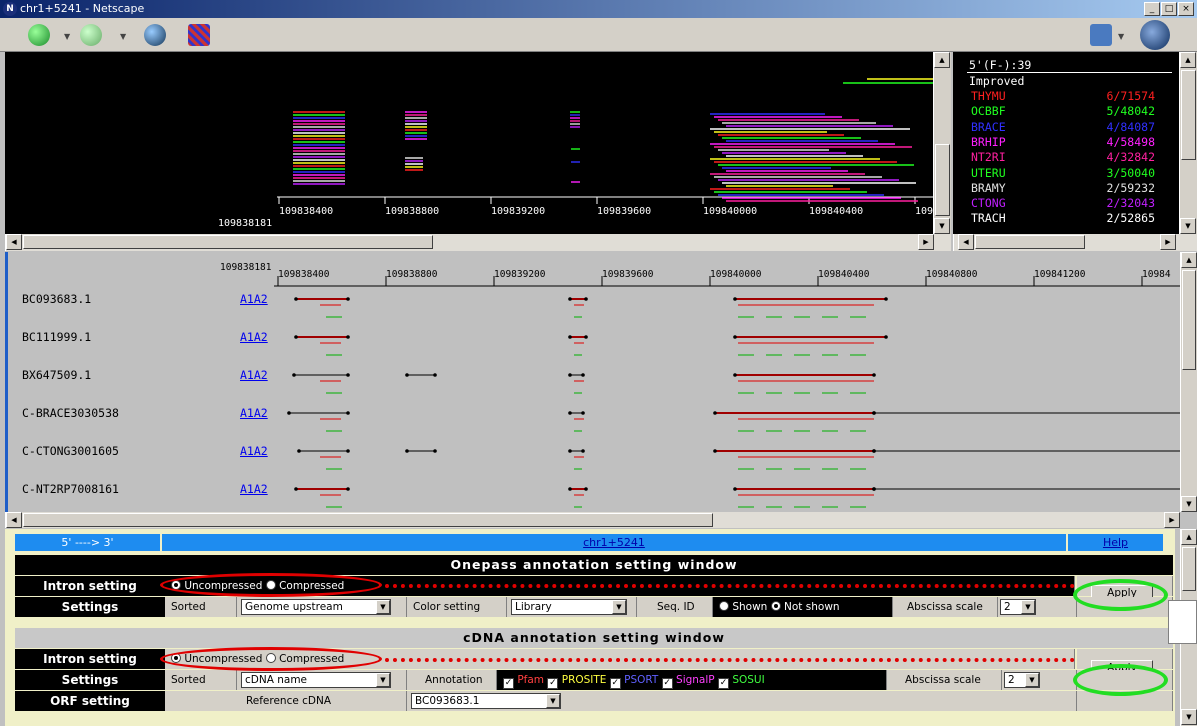  I want to click on security-icon, so click(199, 35).